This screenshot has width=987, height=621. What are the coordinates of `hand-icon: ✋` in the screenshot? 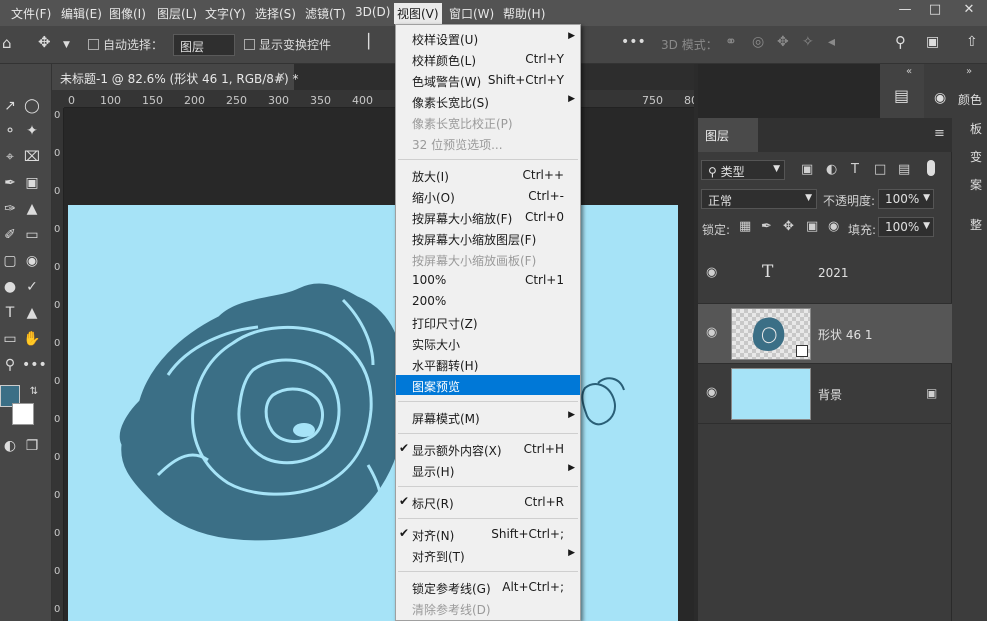 It's located at (32, 339).